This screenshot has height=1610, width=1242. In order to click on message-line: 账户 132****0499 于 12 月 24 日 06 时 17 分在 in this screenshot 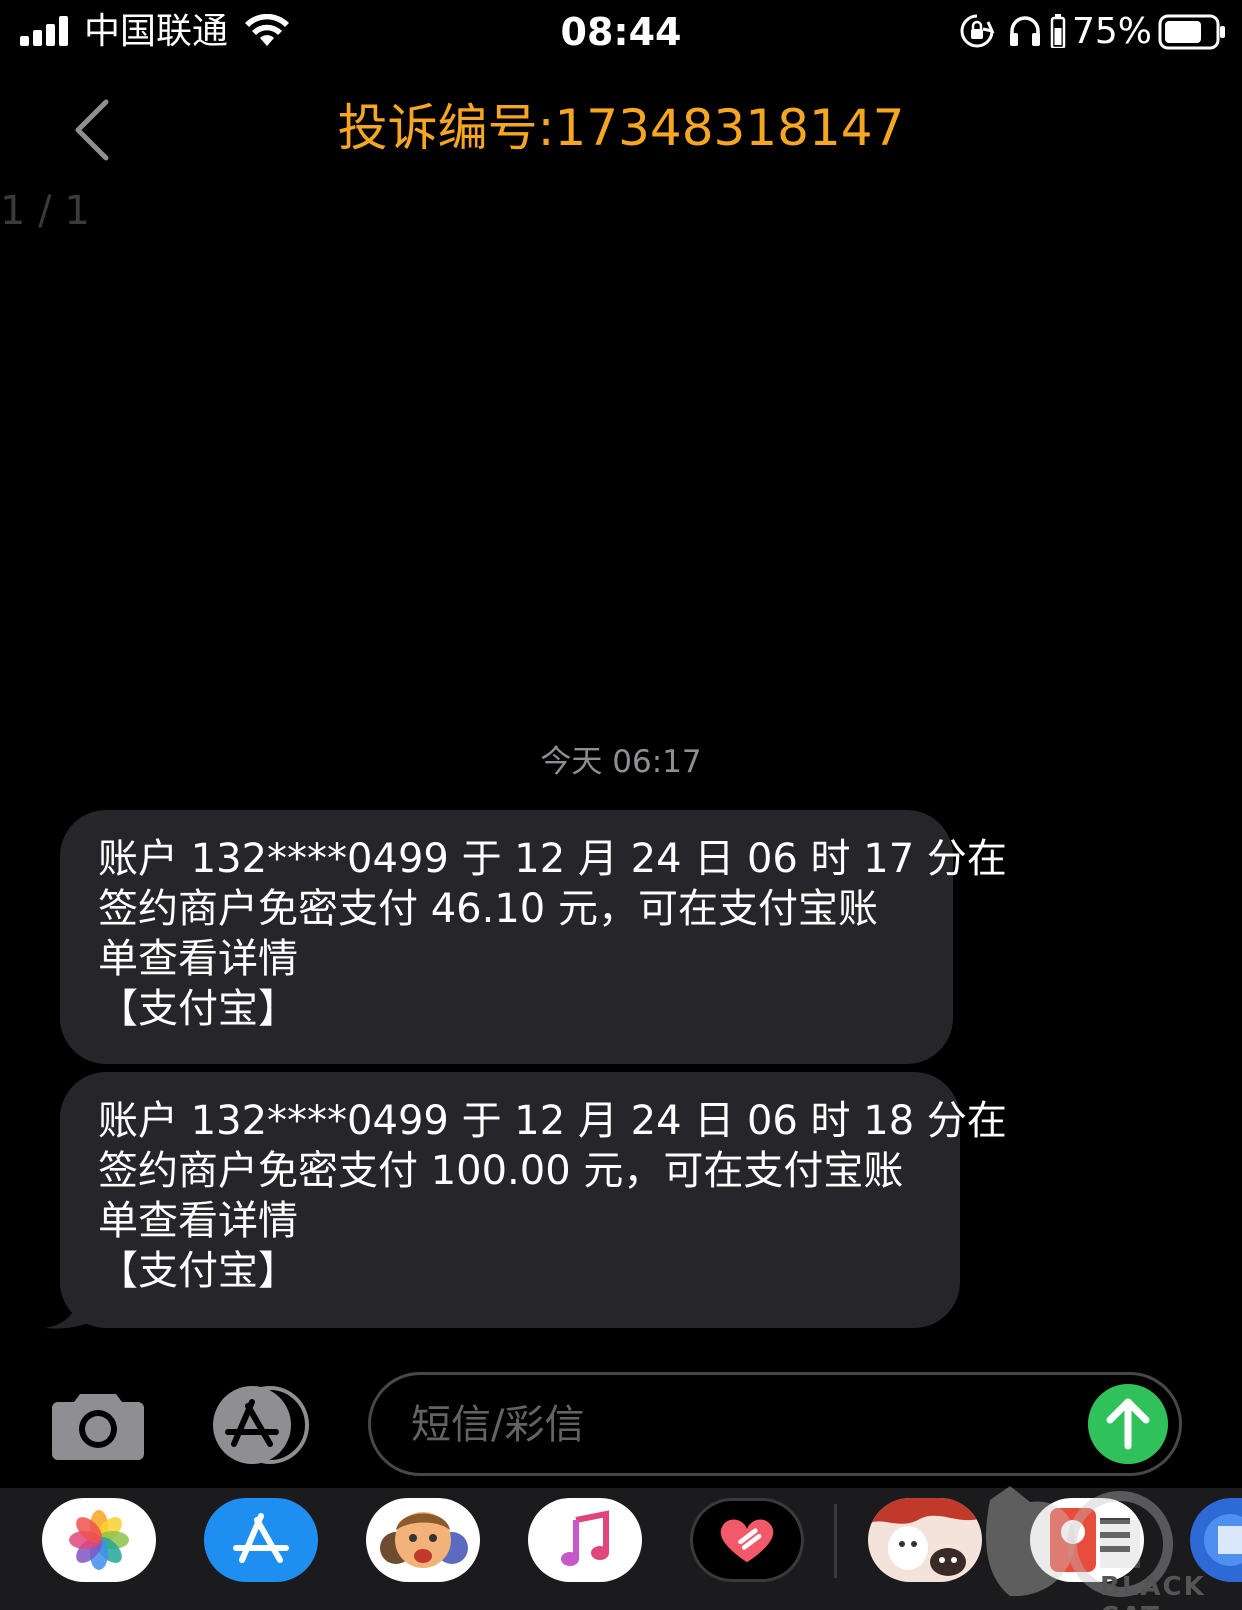, I will do `click(552, 859)`.